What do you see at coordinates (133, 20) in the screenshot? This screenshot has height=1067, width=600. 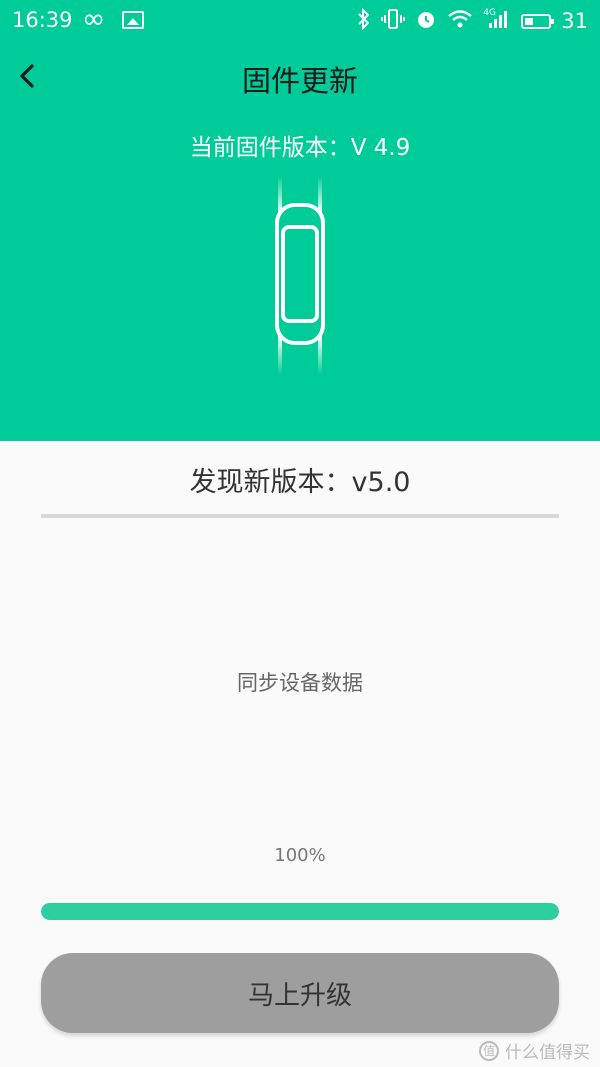 I see `image-icon` at bounding box center [133, 20].